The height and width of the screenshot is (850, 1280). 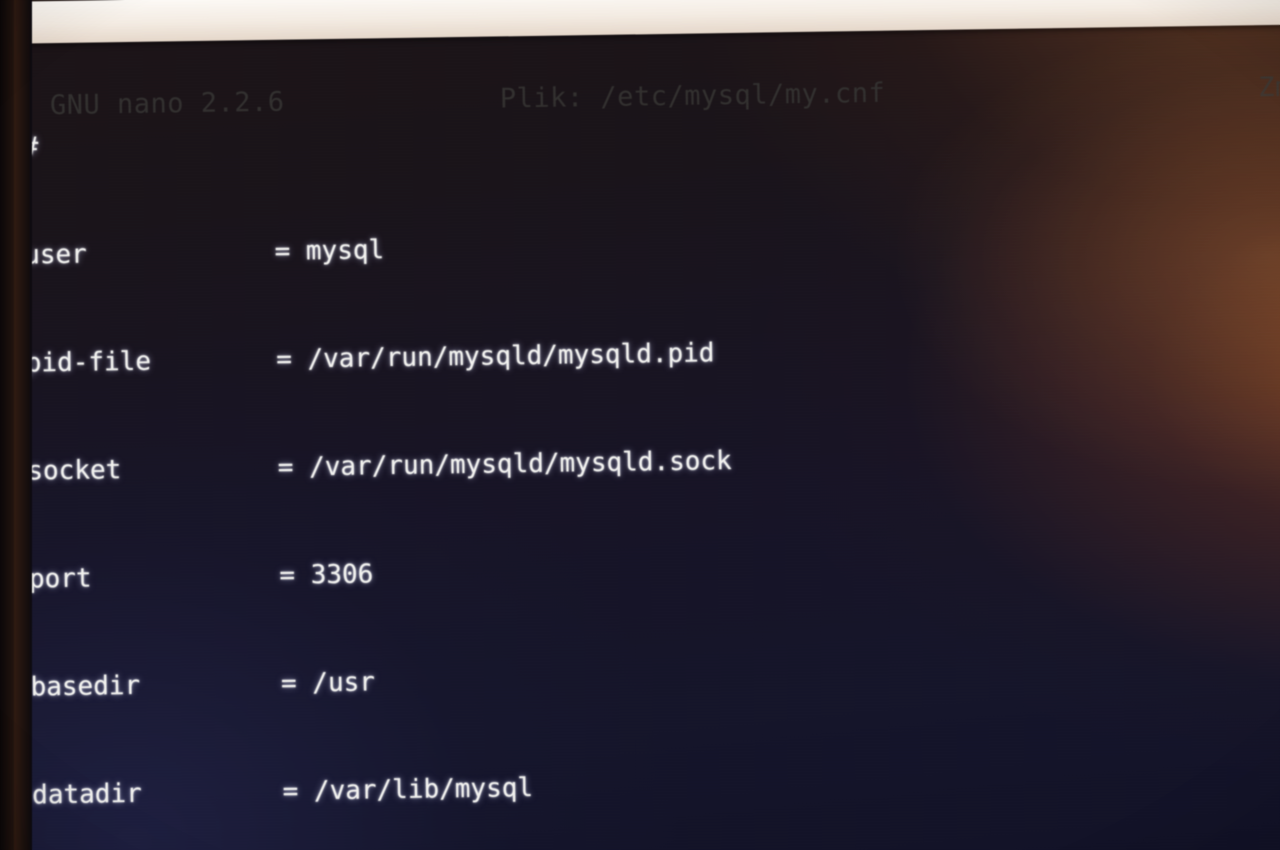 What do you see at coordinates (370, 358) in the screenshot?
I see `editor-line: pid-file = /var/run/mysqld/mysqld.pid` at bounding box center [370, 358].